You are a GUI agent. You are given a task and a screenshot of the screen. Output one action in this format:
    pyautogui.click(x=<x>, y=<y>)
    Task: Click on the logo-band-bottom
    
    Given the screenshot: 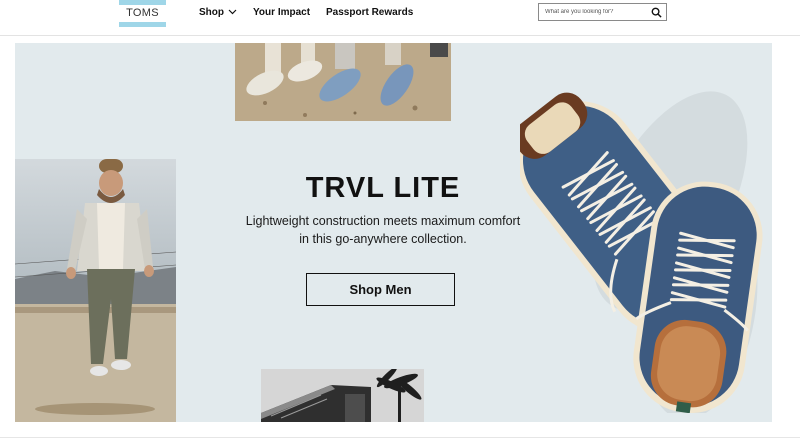 What is the action you would take?
    pyautogui.click(x=142, y=24)
    